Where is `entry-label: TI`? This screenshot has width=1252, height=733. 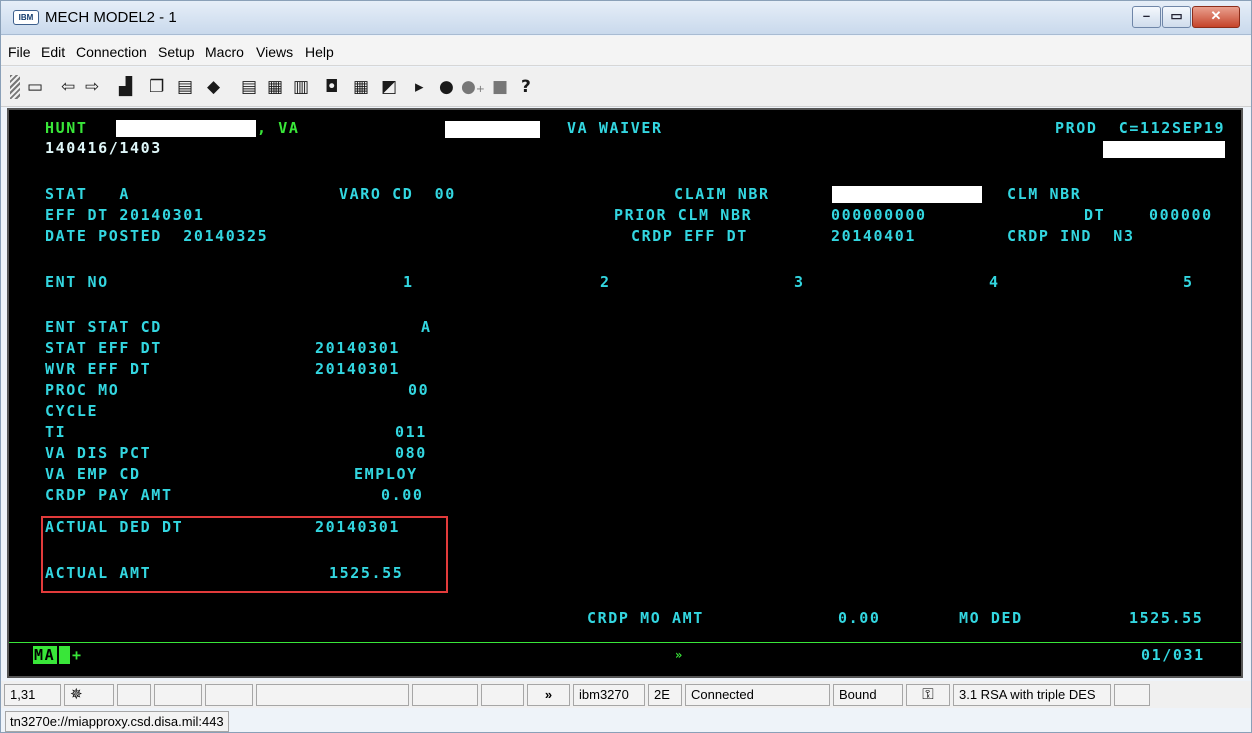
entry-label: TI is located at coordinates (56, 432).